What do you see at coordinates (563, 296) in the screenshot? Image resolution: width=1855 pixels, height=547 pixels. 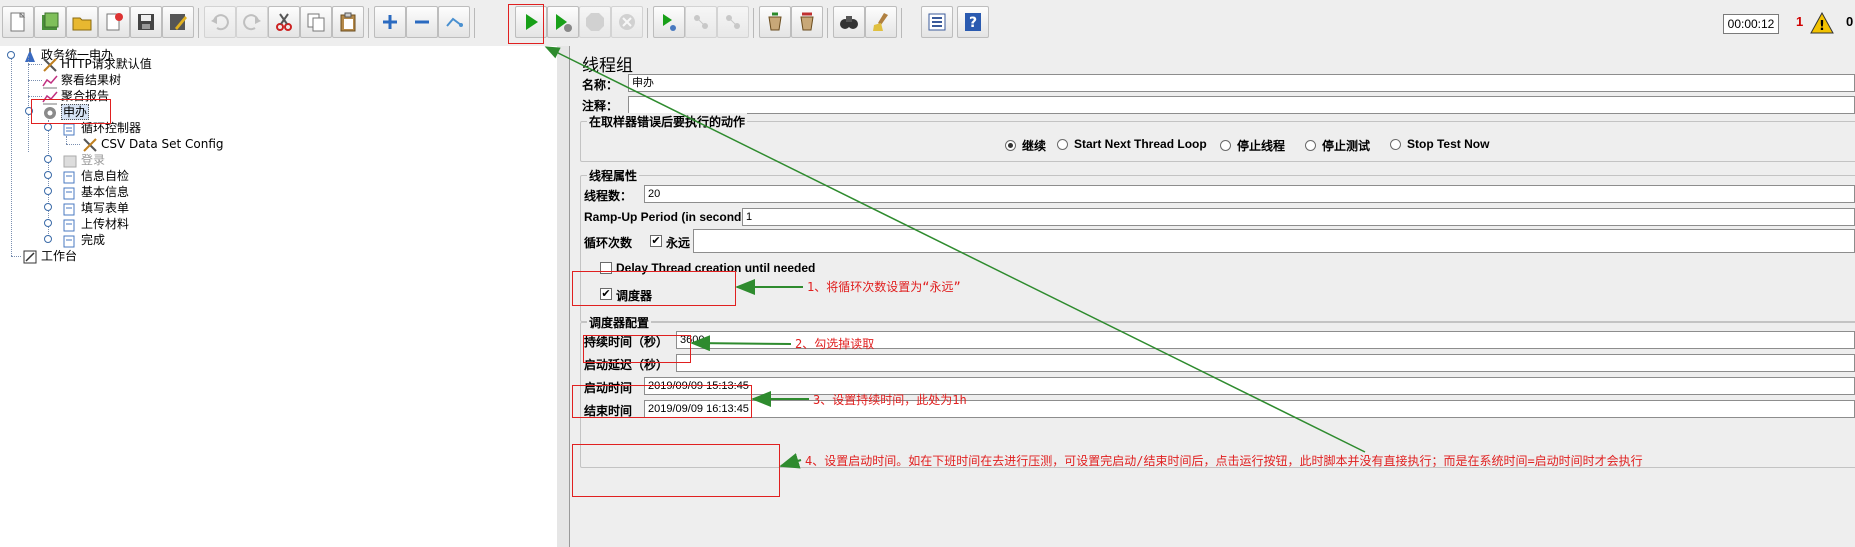 I see `pane-splitter` at bounding box center [563, 296].